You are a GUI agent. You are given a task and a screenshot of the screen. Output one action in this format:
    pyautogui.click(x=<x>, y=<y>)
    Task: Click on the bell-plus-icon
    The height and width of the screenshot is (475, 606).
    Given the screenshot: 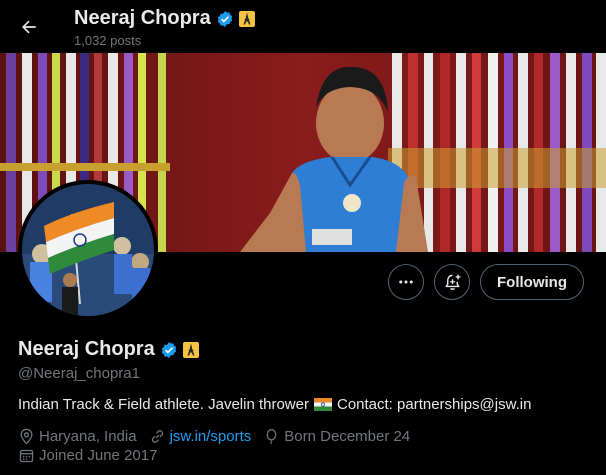 What is the action you would take?
    pyautogui.click(x=452, y=282)
    